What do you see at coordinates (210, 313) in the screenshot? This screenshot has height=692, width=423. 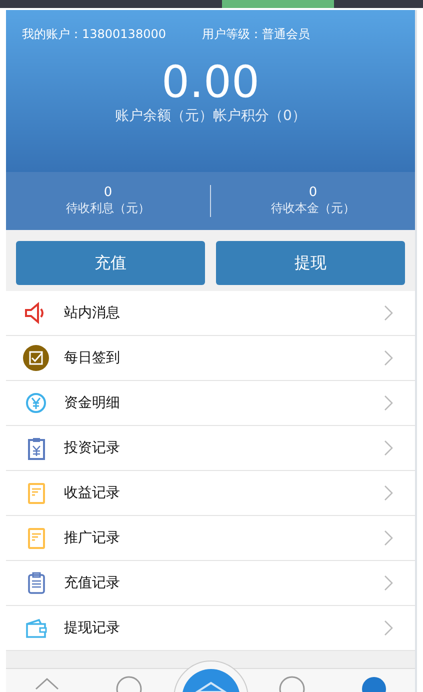 I see `menu-item: 站内消息` at bounding box center [210, 313].